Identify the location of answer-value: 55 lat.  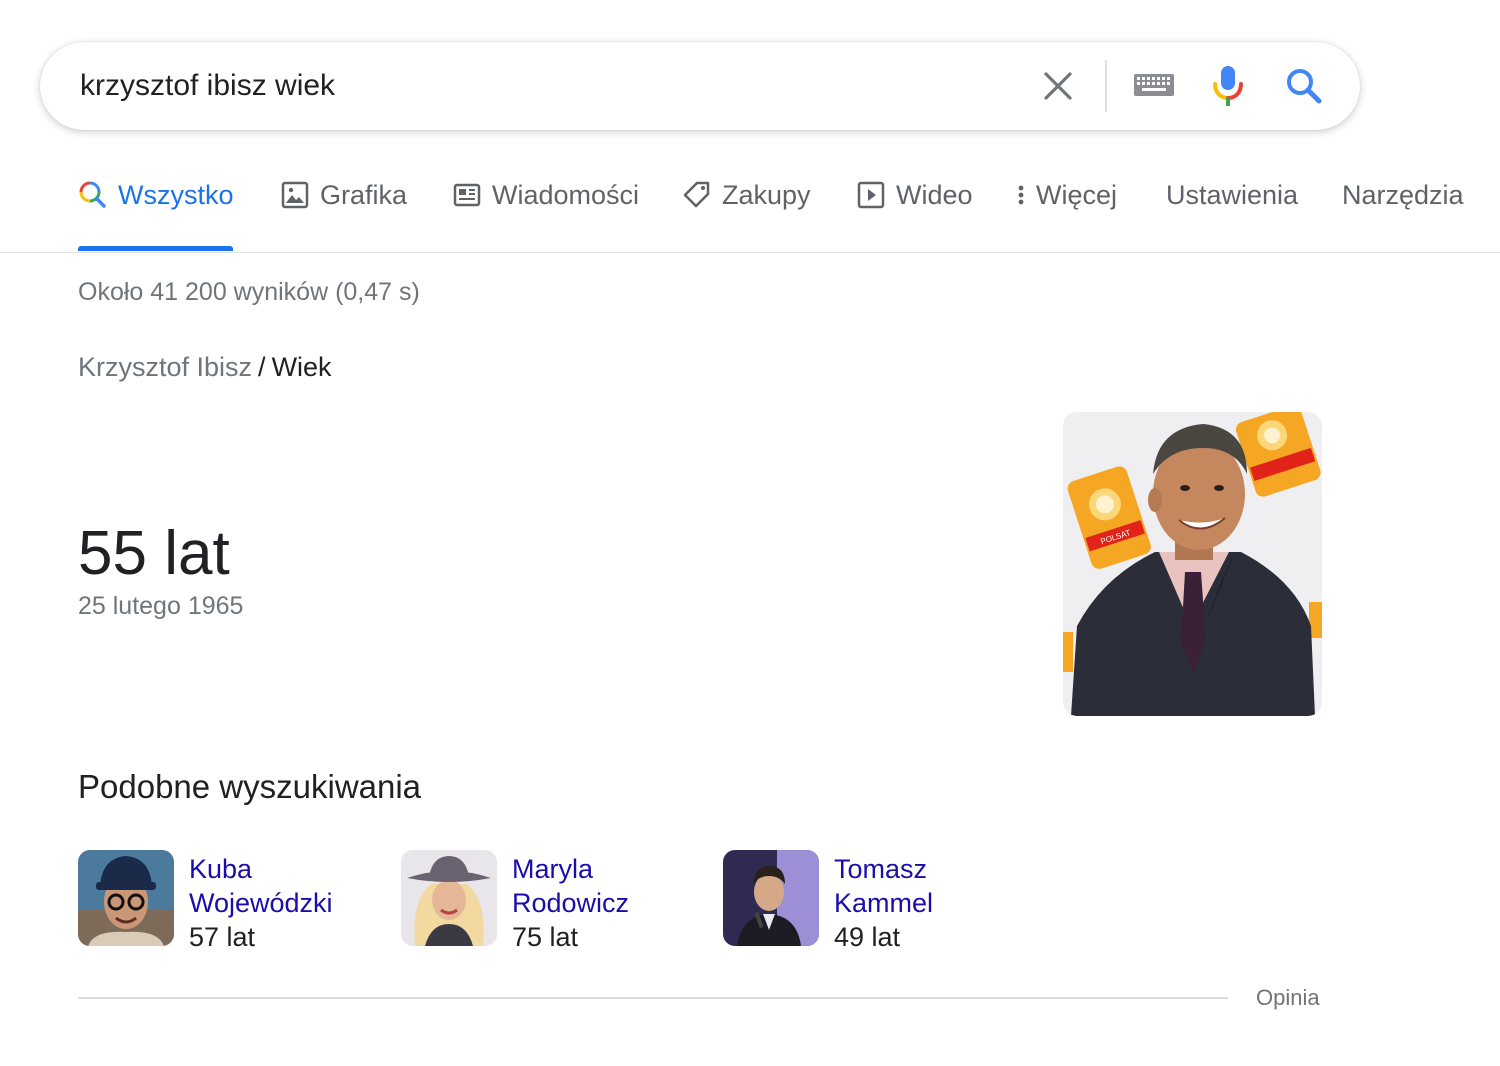
(154, 553).